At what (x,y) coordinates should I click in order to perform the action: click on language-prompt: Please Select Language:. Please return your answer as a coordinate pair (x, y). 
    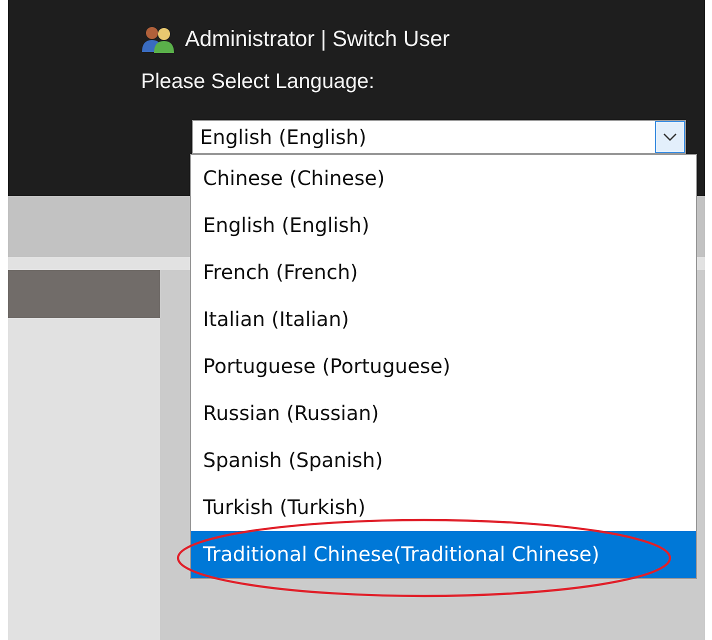
    Looking at the image, I should click on (258, 82).